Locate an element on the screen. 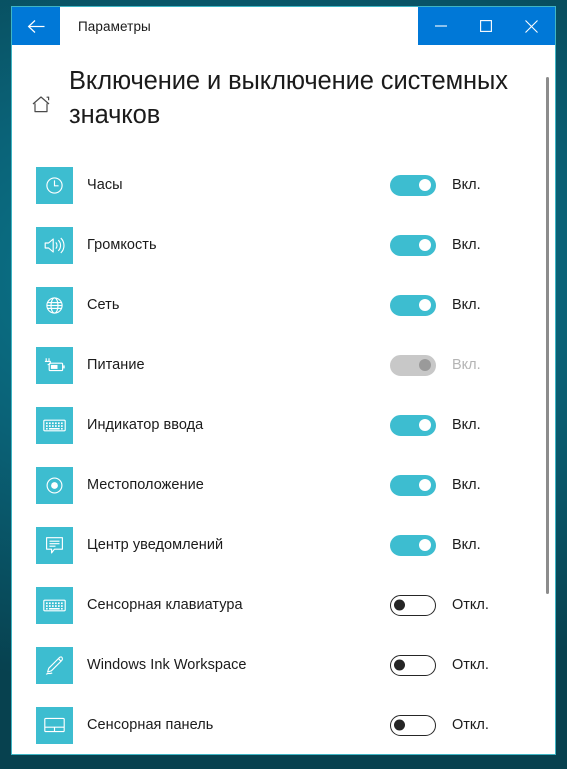 This screenshot has height=769, width=567. setting-row: Местоположение Вкл. is located at coordinates (283, 485).